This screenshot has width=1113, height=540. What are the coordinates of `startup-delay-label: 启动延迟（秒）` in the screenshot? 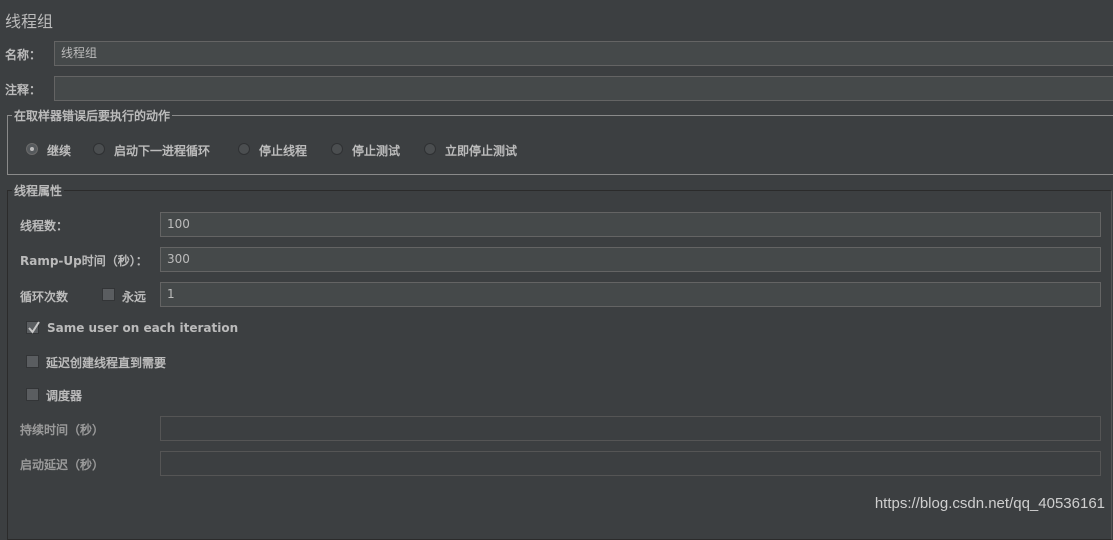 It's located at (62, 465).